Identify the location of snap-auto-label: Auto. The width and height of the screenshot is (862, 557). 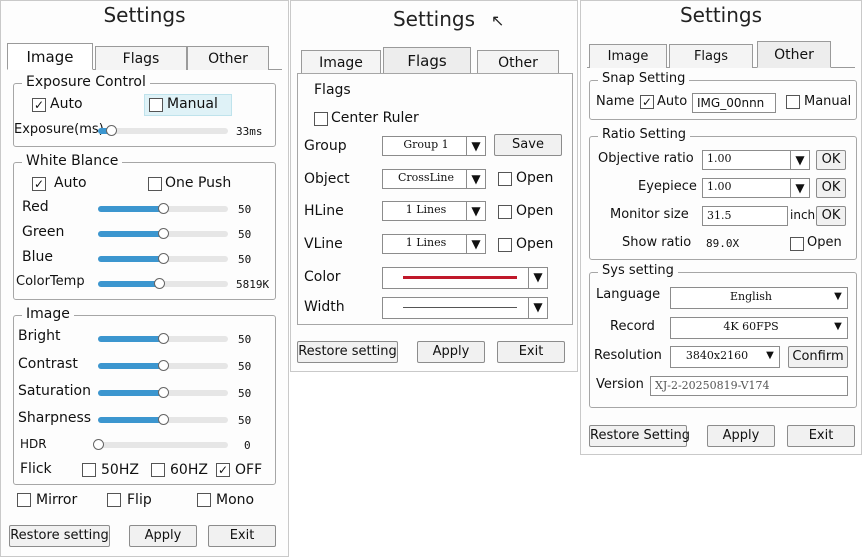
(672, 101).